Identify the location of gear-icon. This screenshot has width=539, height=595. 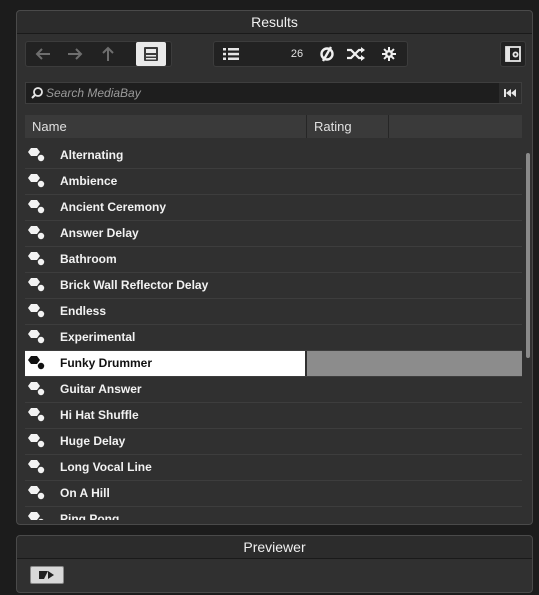
(389, 54).